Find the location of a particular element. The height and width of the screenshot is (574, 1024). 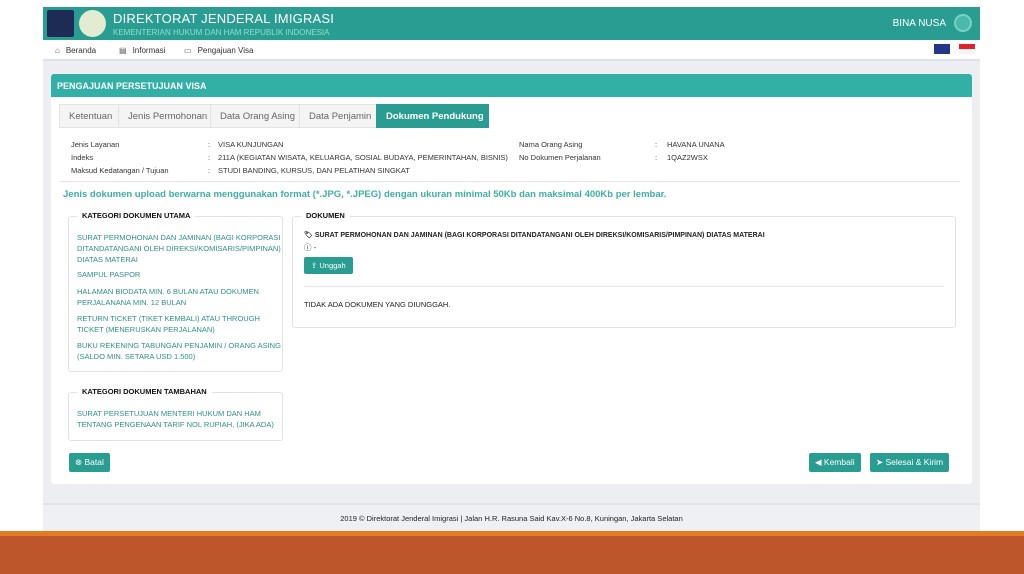

nav-beranda: ⌂ Beranda is located at coordinates (75, 50).